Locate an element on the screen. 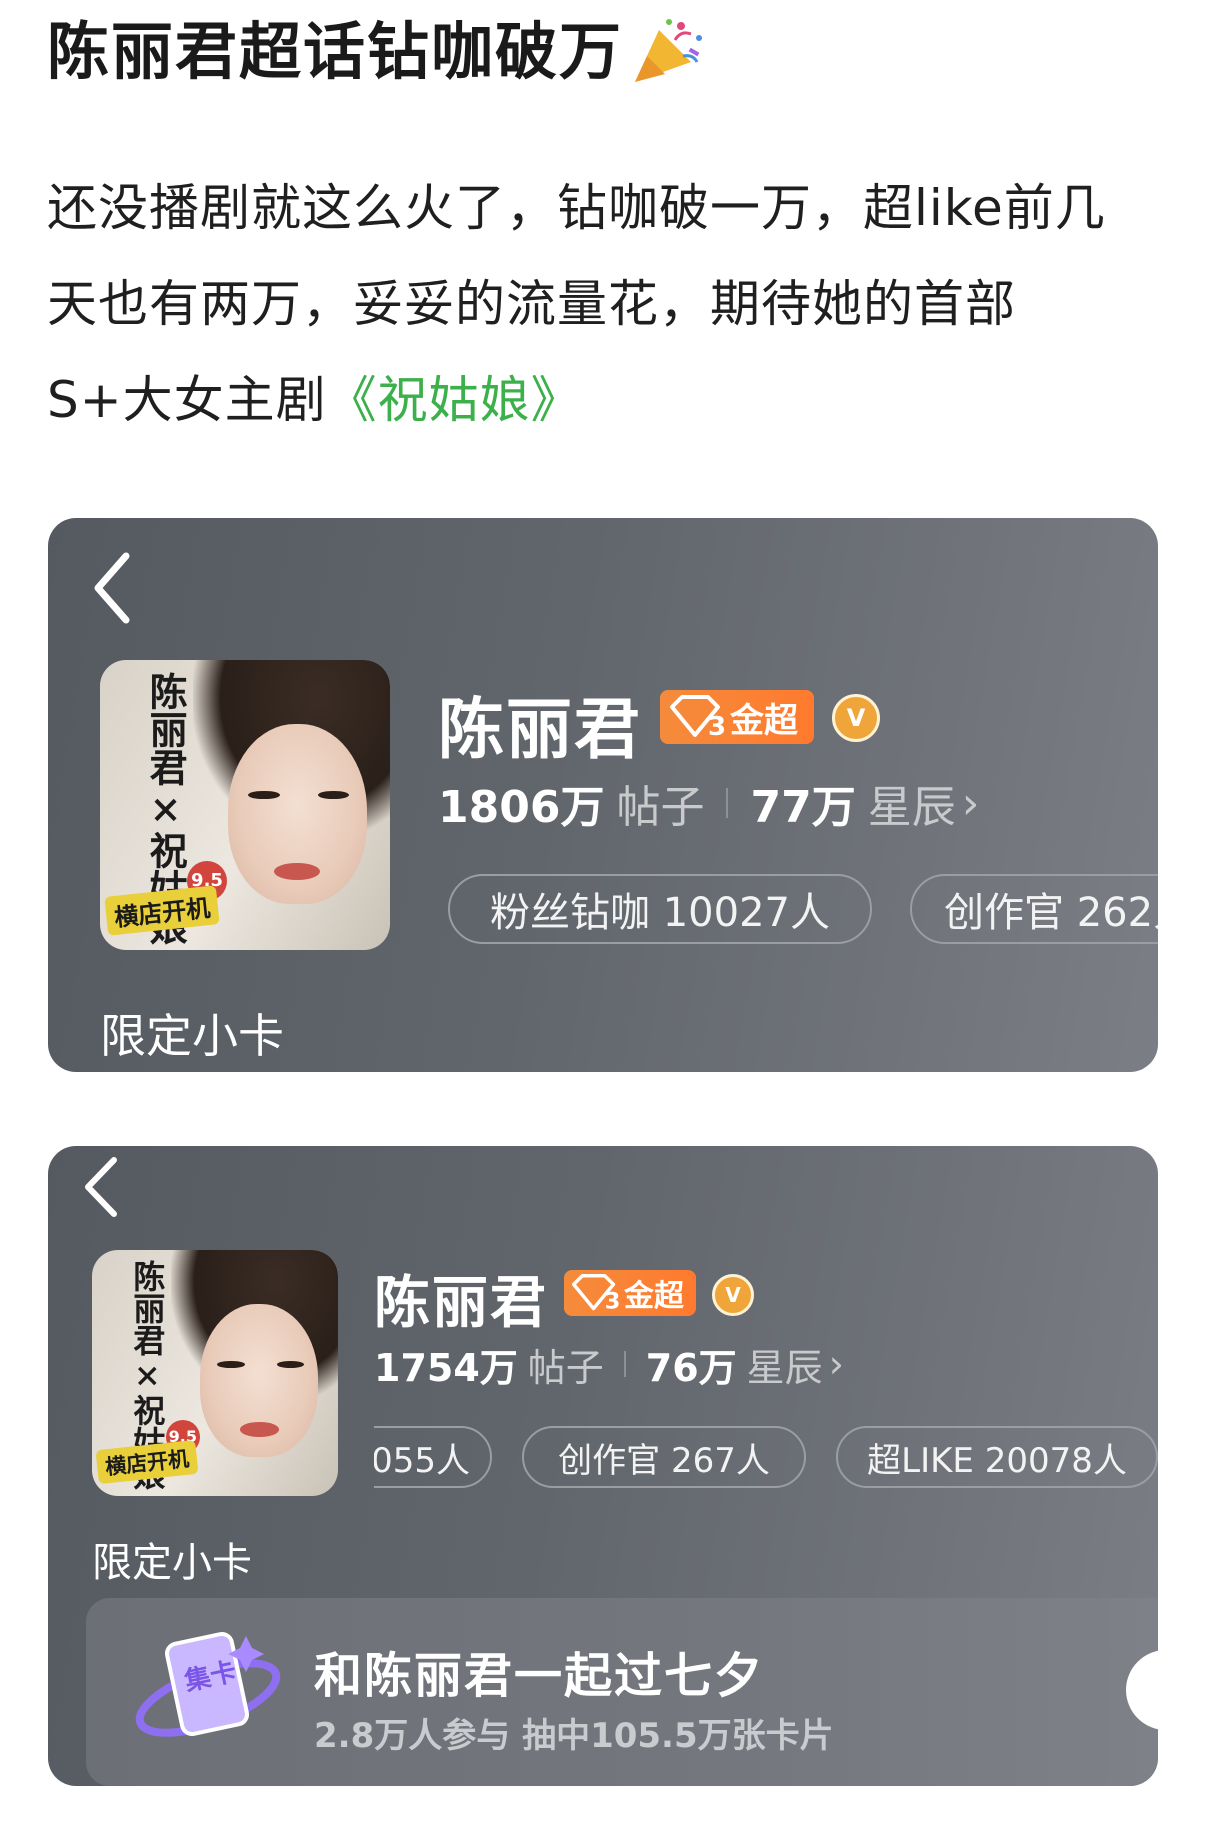 This screenshot has height=1830, width=1206. event-title: 和陈丽君一起过七夕 is located at coordinates (539, 1676).